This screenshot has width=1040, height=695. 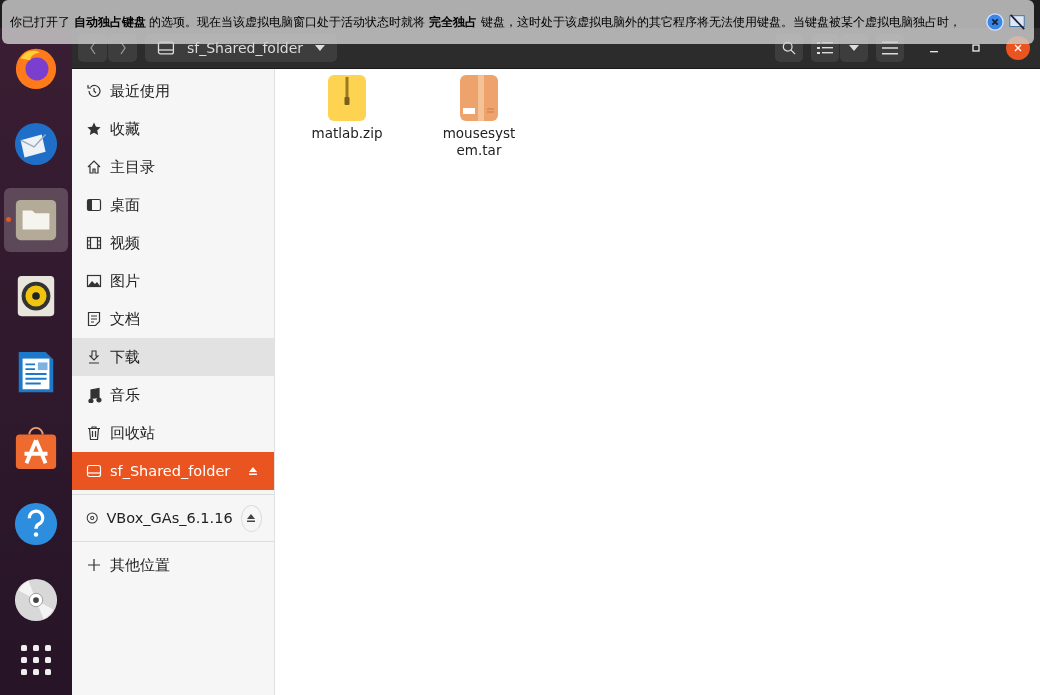 I want to click on package-icon, so click(x=479, y=98).